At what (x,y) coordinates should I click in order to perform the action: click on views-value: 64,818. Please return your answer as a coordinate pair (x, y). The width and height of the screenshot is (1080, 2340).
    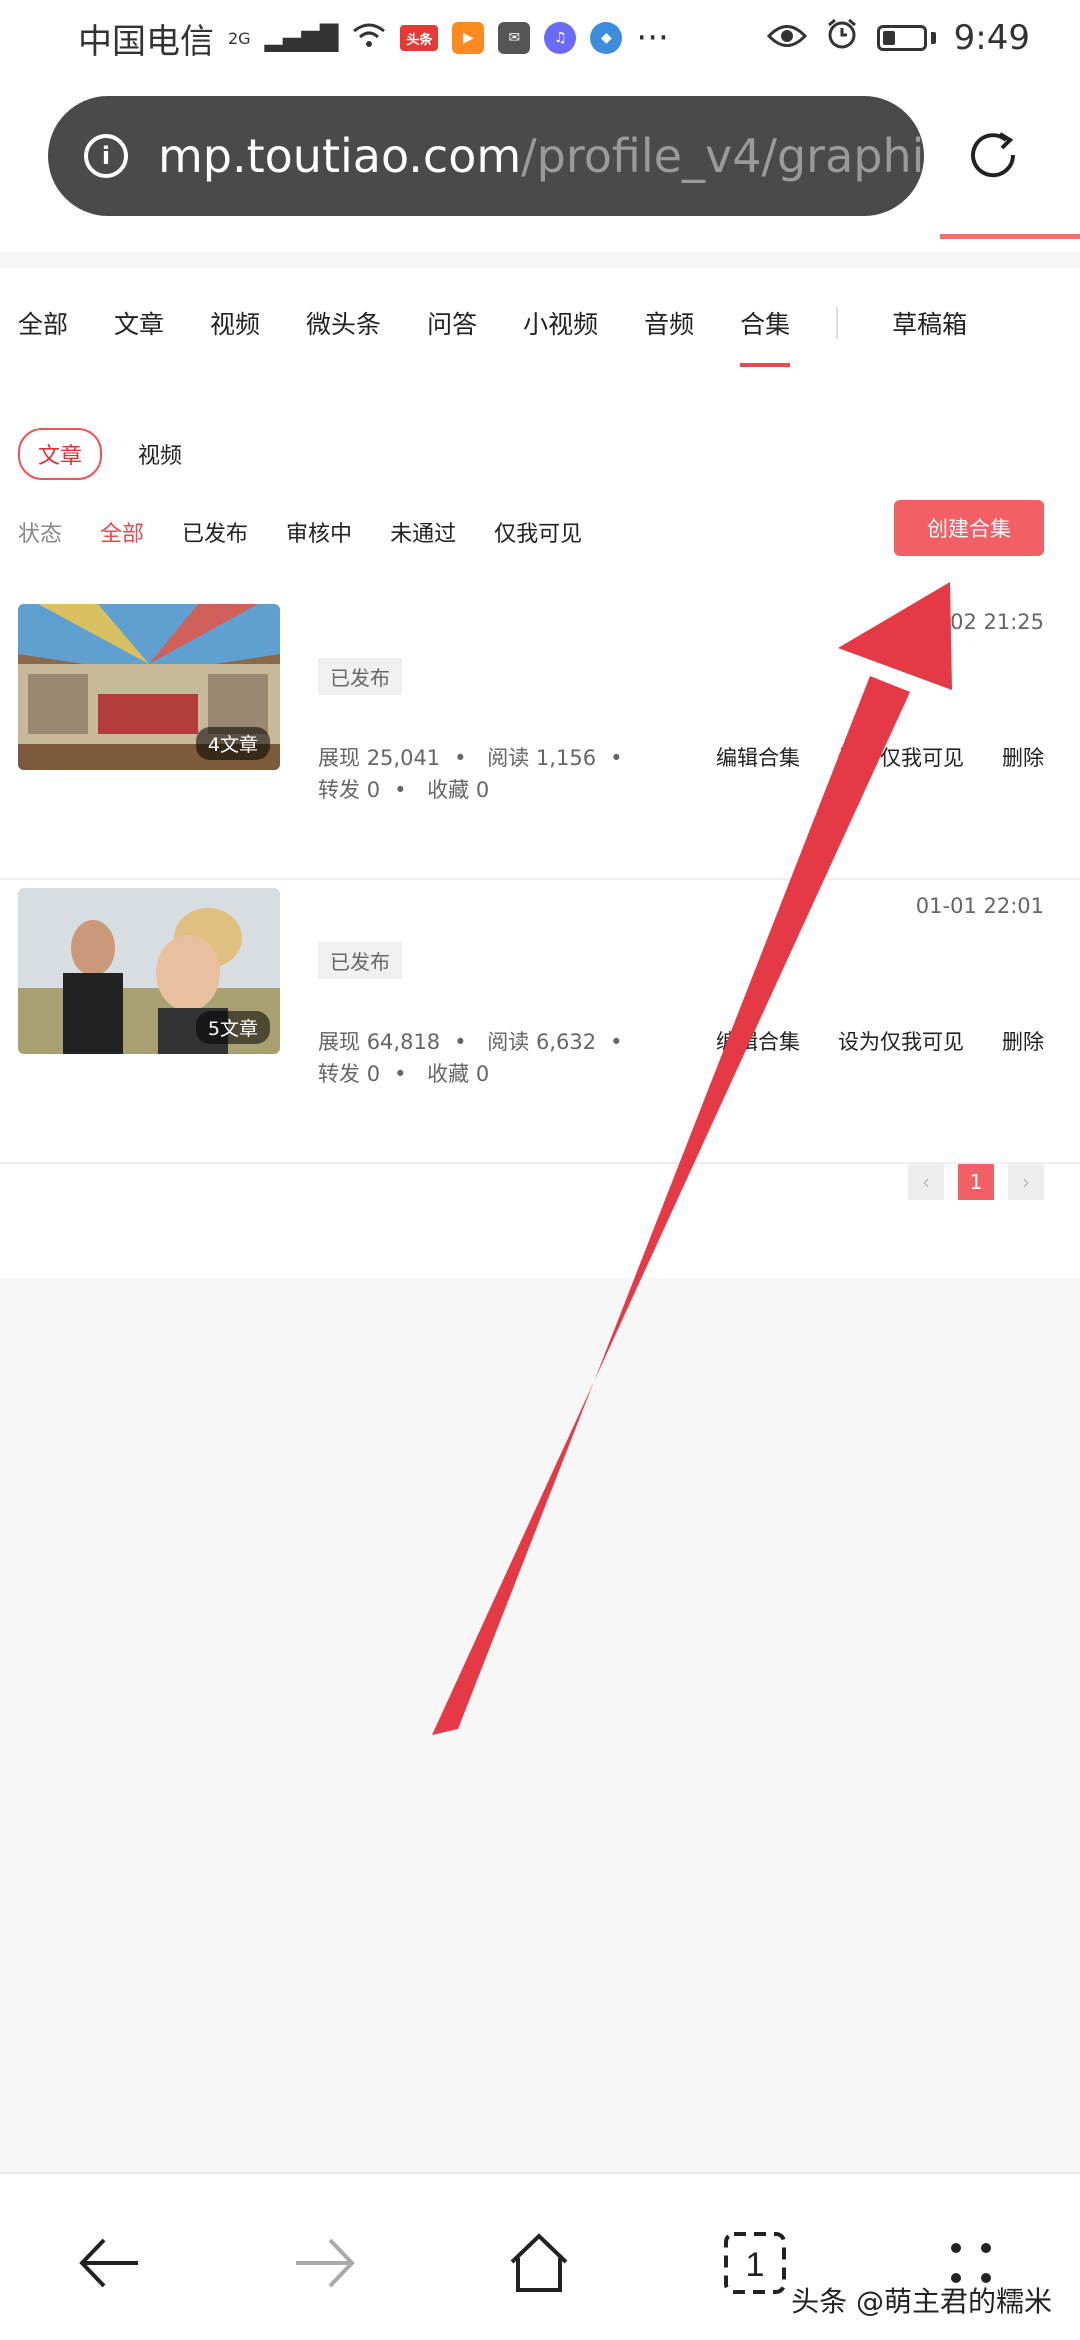
    Looking at the image, I should click on (403, 1042).